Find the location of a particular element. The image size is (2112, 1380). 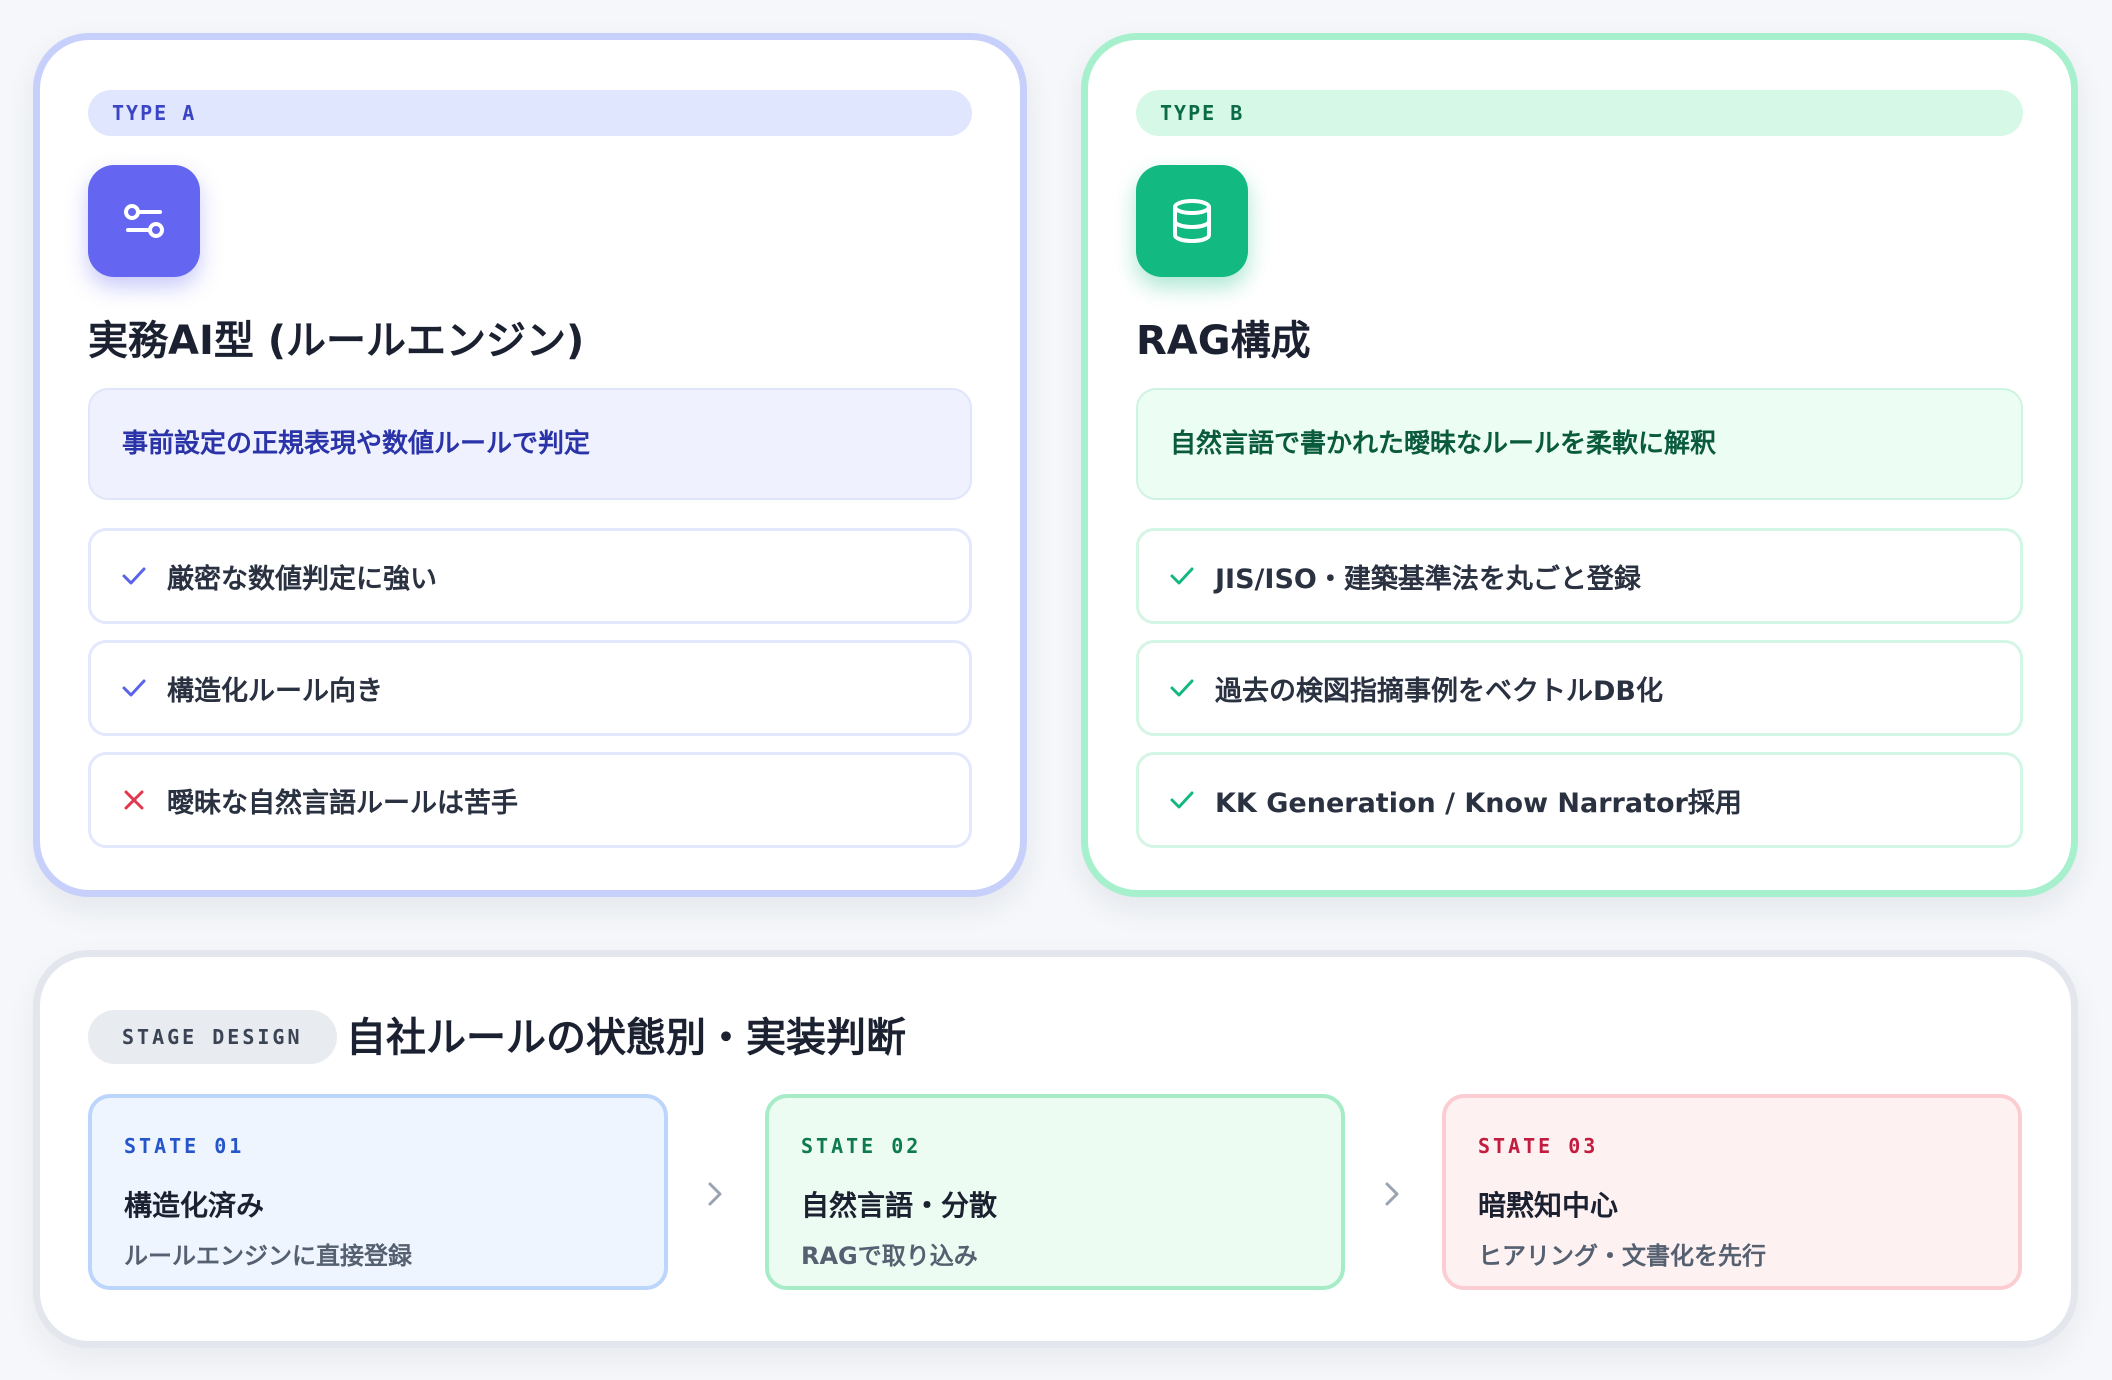

state-label: STATE 03 is located at coordinates (1538, 1146).